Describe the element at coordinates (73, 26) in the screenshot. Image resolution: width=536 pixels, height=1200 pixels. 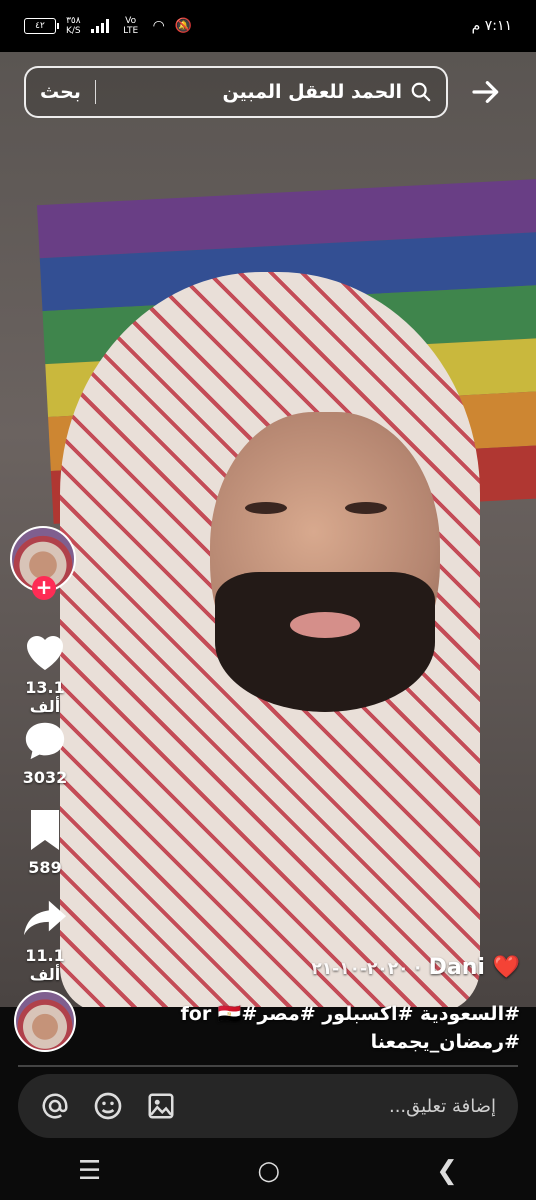
I see `network-speed: ٣٥٨ K/S` at that location.